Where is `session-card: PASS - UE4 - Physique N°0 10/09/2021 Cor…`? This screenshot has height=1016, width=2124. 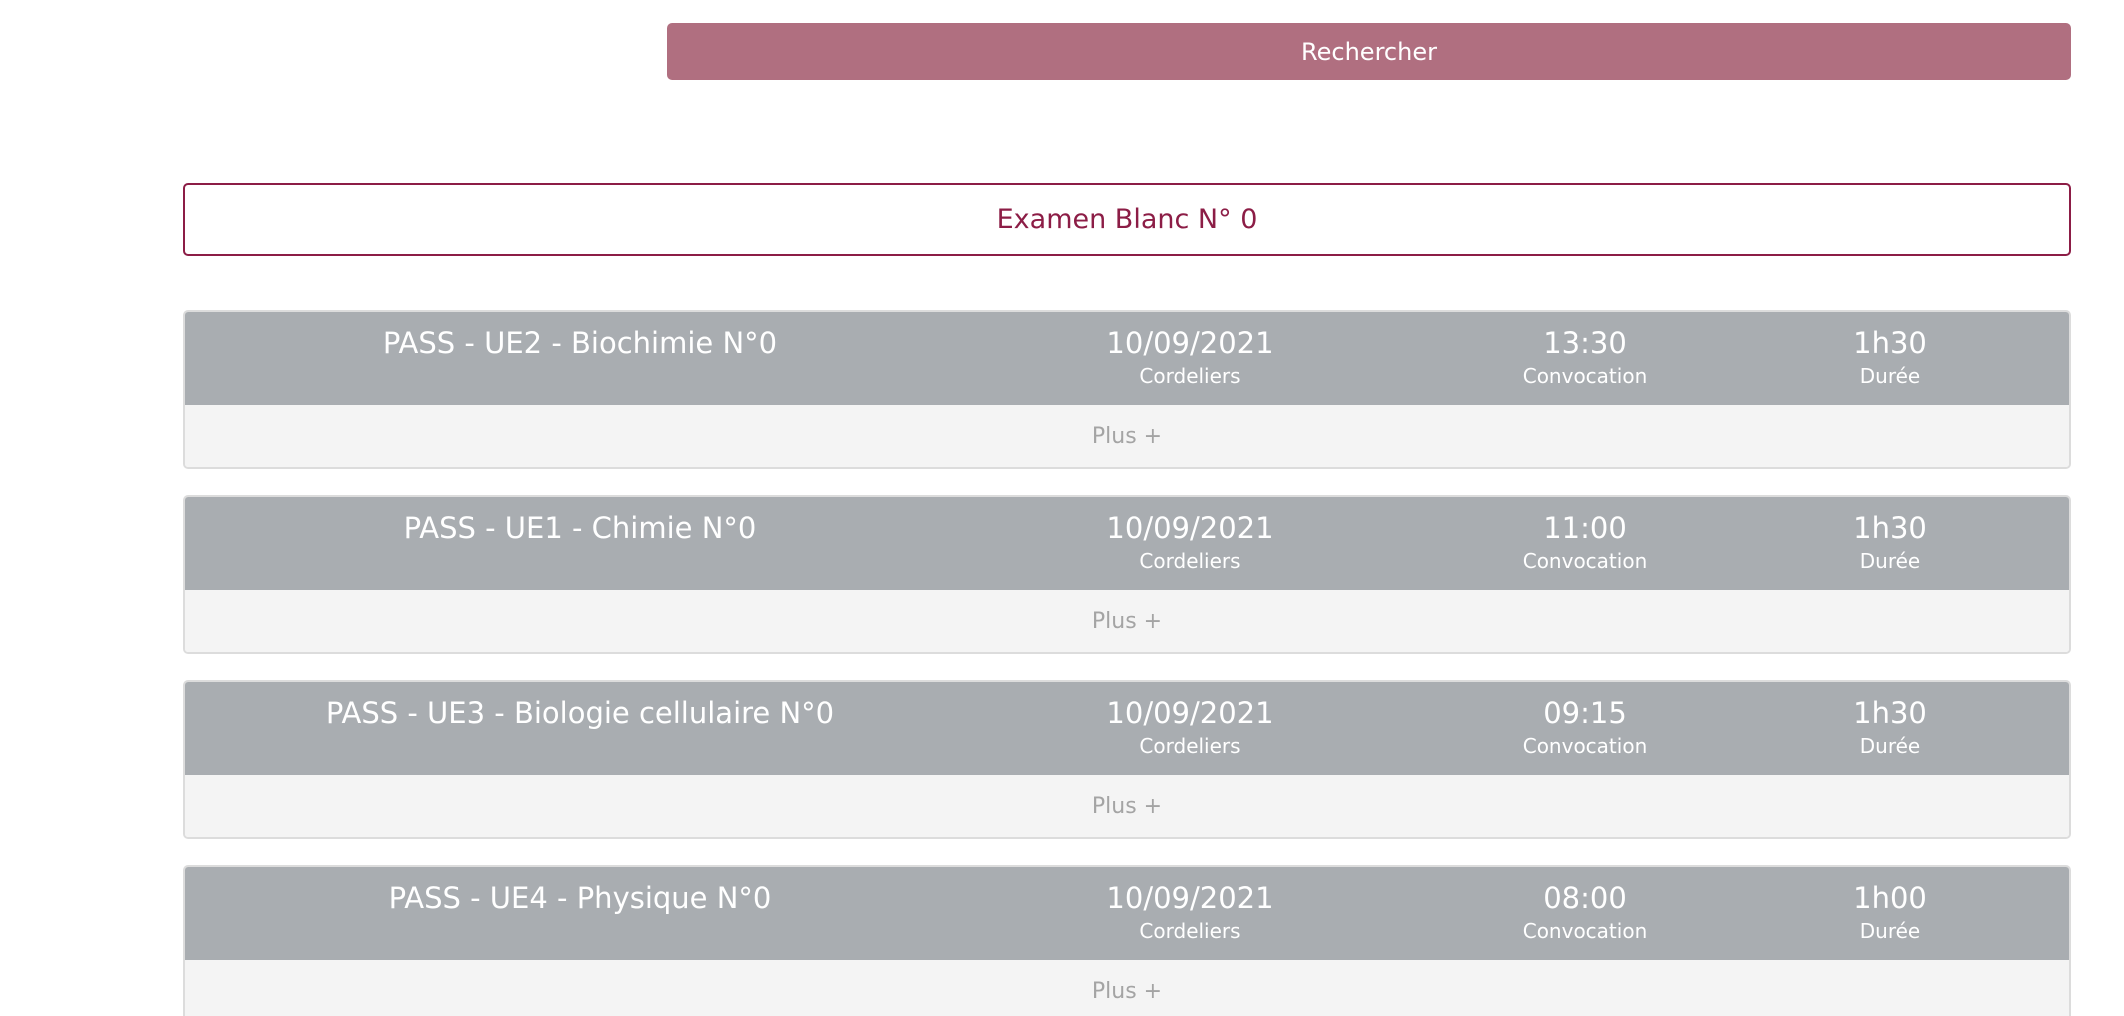
session-card: PASS - UE4 - Physique N°0 10/09/2021 Cor… is located at coordinates (1127, 940).